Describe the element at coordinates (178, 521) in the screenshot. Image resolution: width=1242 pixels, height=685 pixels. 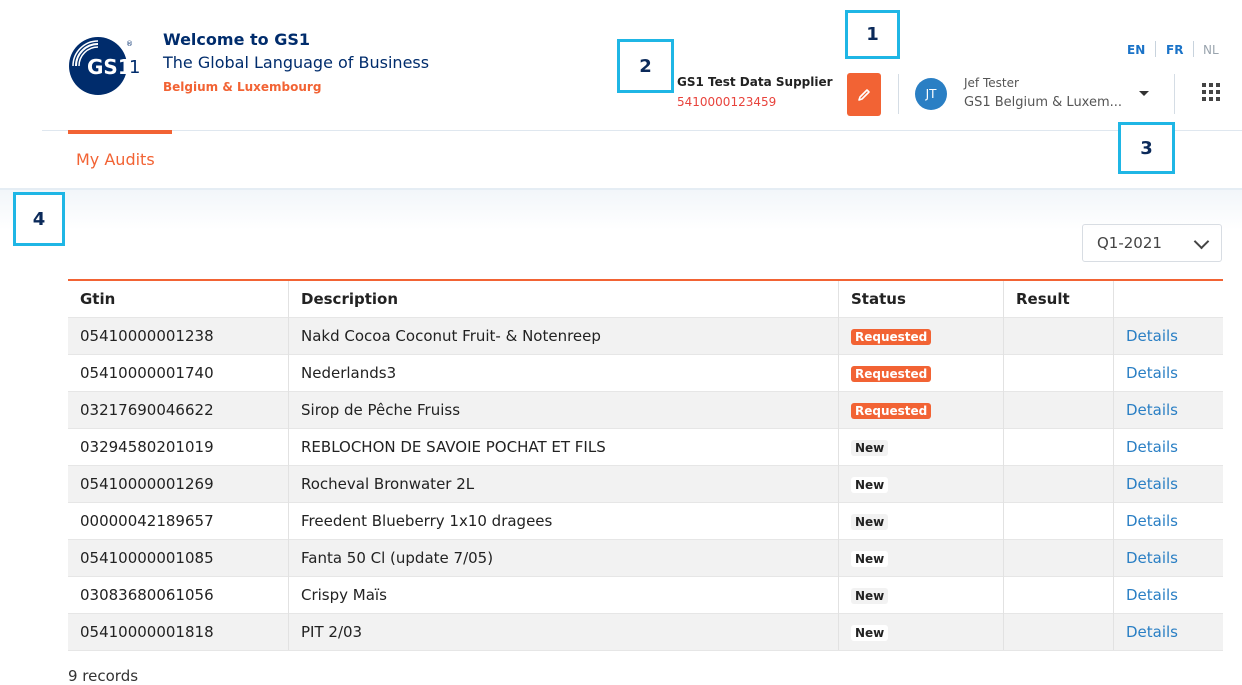
I see `gtin-cell: 00000042189657` at that location.